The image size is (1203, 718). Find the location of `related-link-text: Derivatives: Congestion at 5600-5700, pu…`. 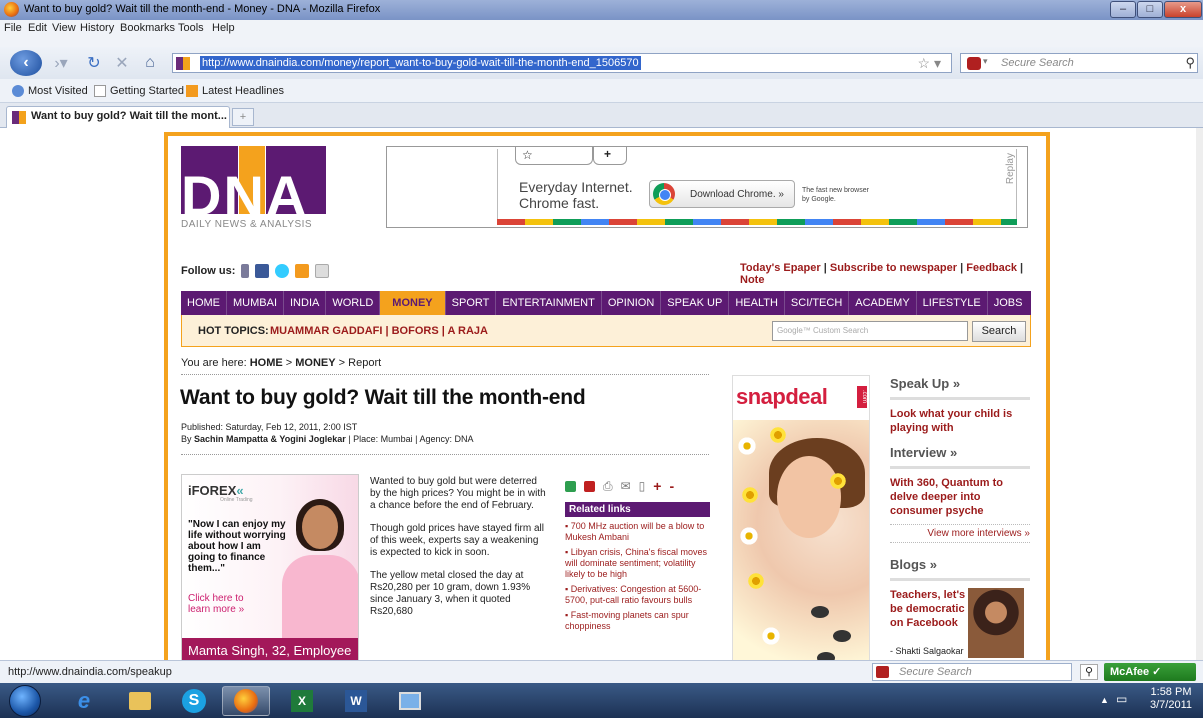

related-link-text: Derivatives: Congestion at 5600-5700, pu… is located at coordinates (633, 594).